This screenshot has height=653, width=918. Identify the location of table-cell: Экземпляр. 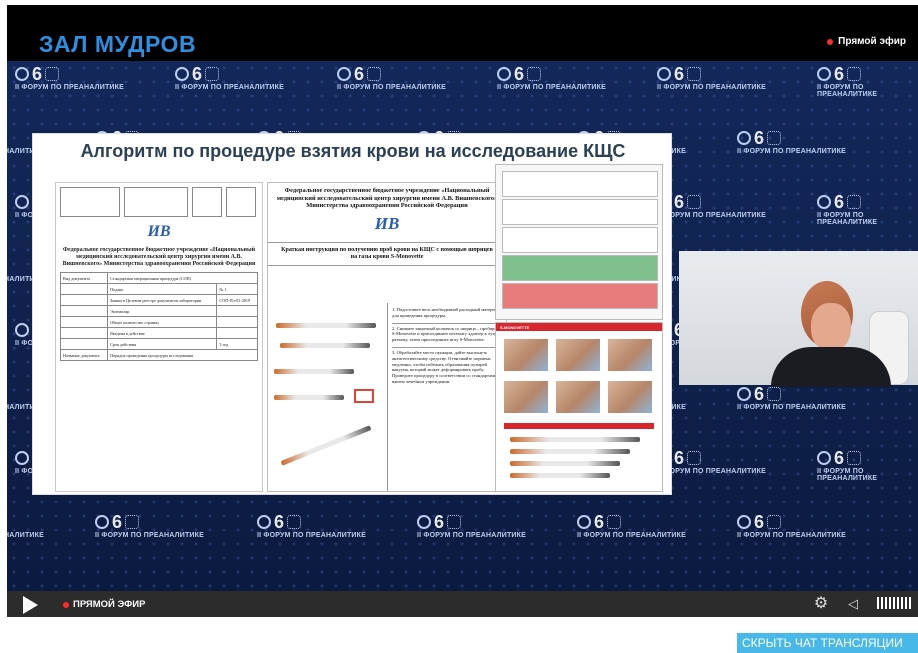
(162, 311).